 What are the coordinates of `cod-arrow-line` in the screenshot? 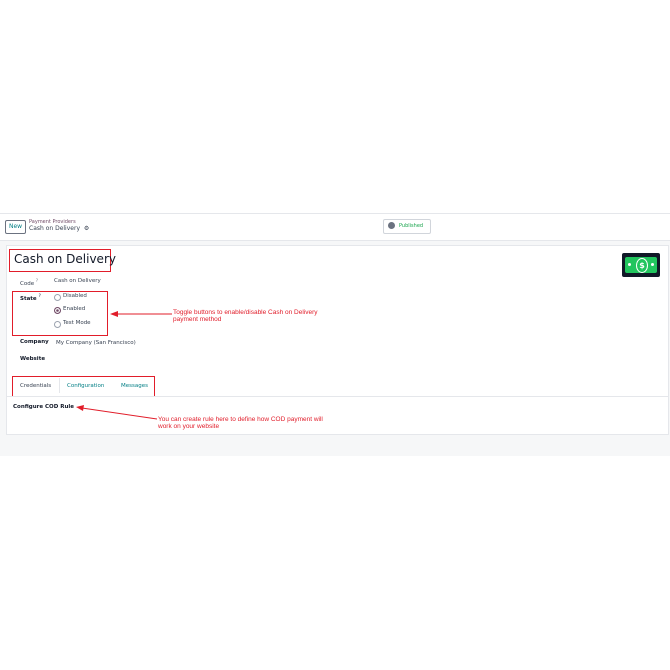 It's located at (119, 413).